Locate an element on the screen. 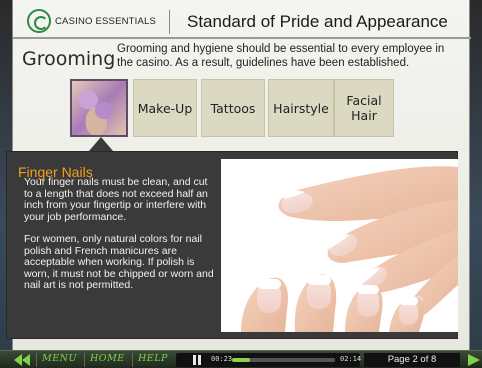 The width and height of the screenshot is (482, 368). tab-tattoos: Tattoos is located at coordinates (233, 108).